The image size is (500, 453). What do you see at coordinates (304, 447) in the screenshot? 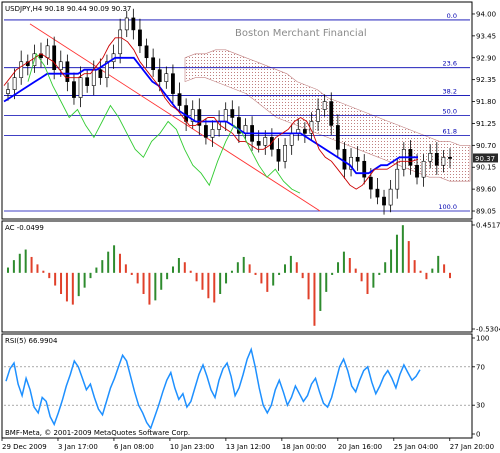
I see `x-tick-label: 18 Jan 00:00` at bounding box center [304, 447].